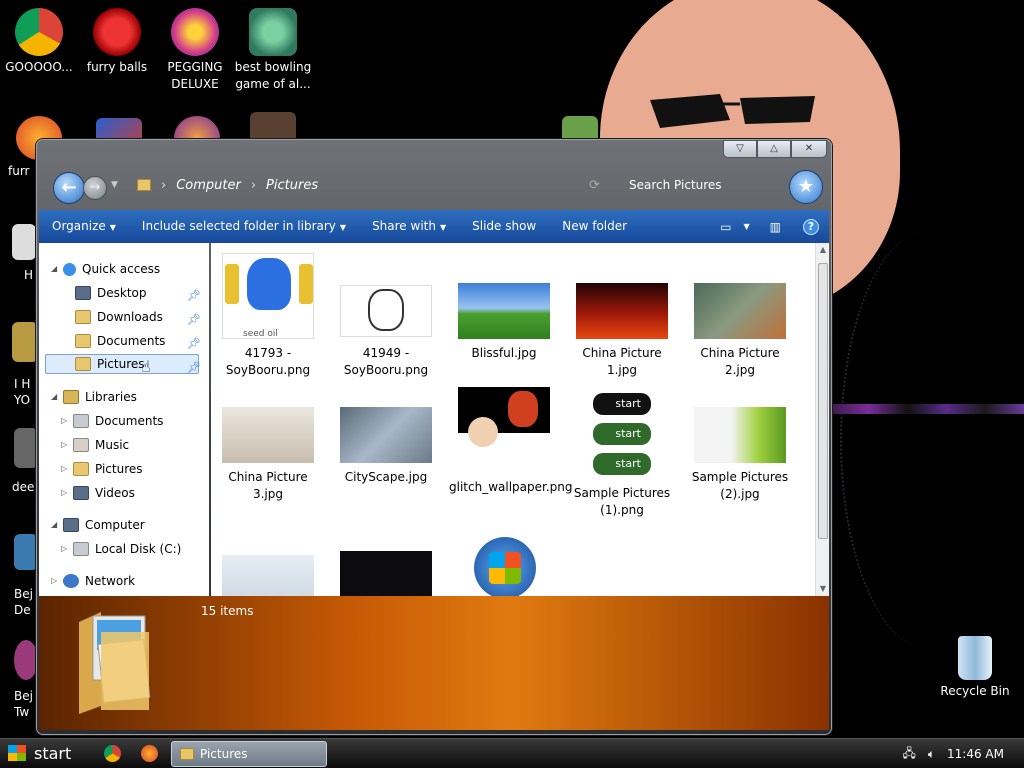  Describe the element at coordinates (740, 331) in the screenshot. I see `file-item: China Picture 2.jpg` at that location.